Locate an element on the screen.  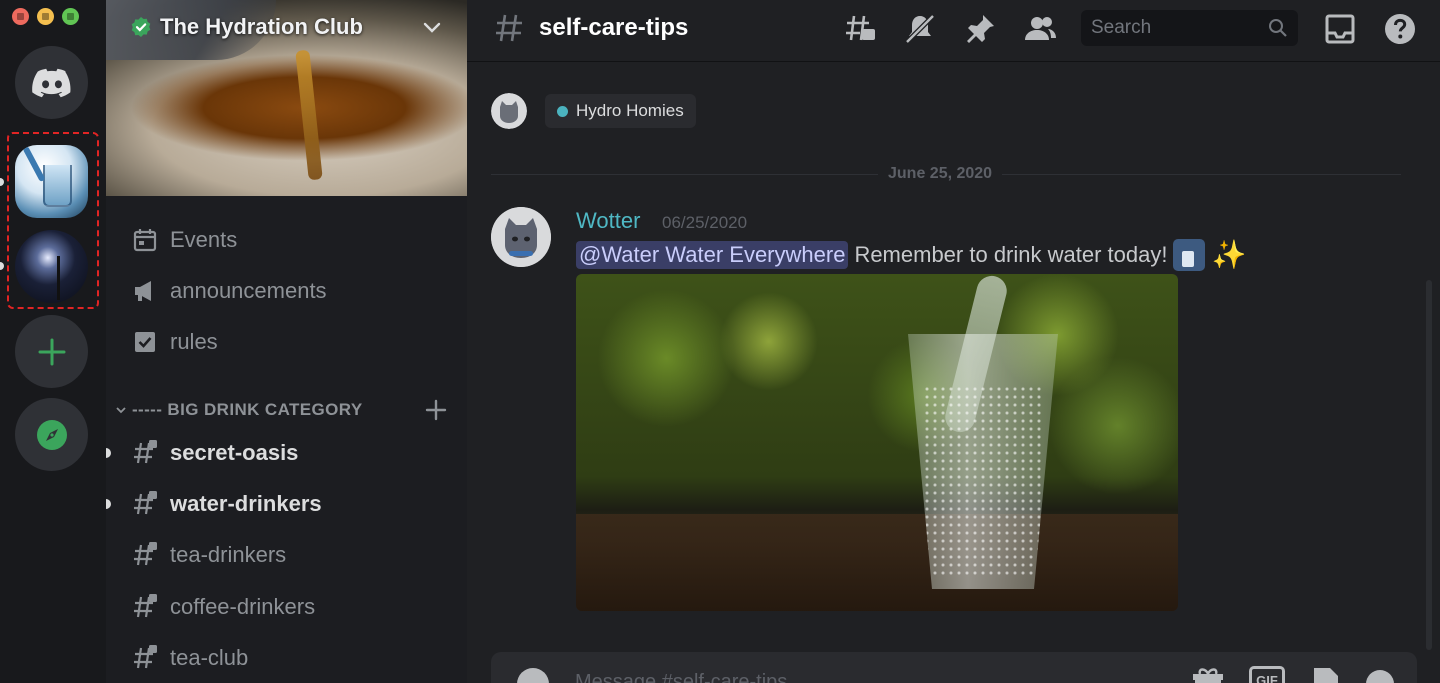
channel-name: tea-drinkers is located at coordinates (228, 554).